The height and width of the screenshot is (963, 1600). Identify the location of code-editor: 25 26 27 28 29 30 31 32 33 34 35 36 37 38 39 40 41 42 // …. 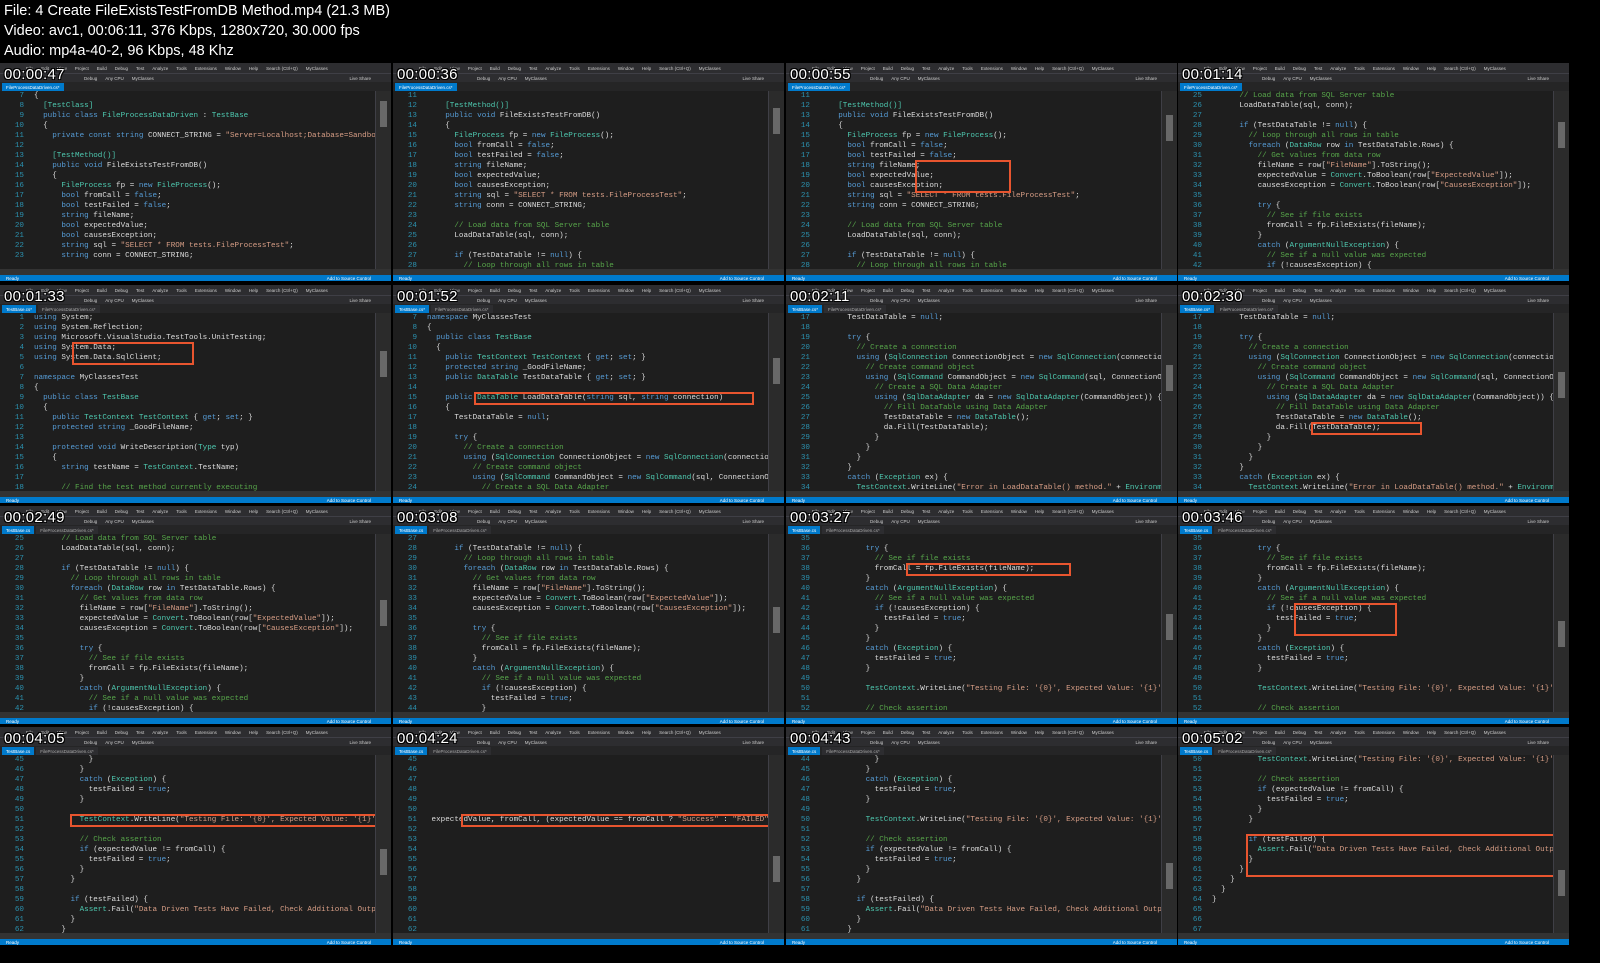
(1365, 180).